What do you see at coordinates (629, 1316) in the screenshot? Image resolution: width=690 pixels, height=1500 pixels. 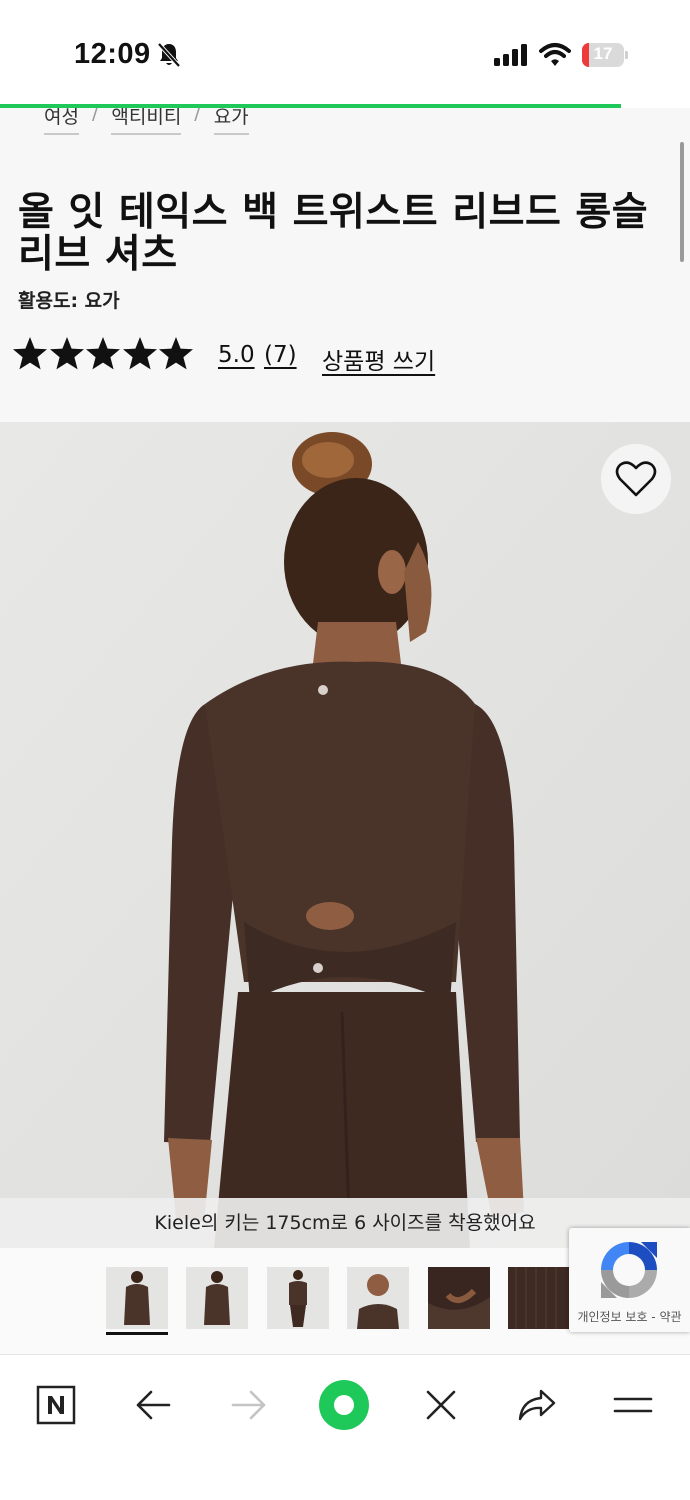 I see `recaptcha-links: 개인정보 보호 - 약관` at bounding box center [629, 1316].